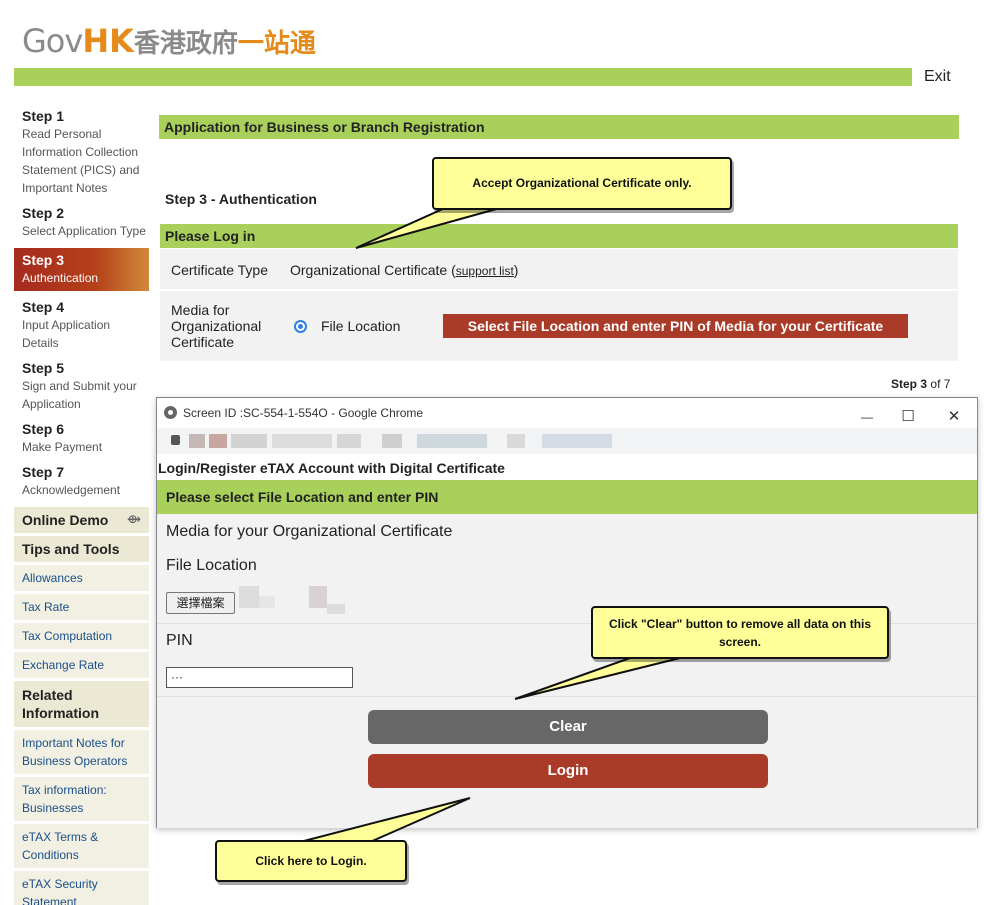 The height and width of the screenshot is (905, 984). I want to click on callout-accept-text: Accept Organizational Certificate only., so click(582, 183).